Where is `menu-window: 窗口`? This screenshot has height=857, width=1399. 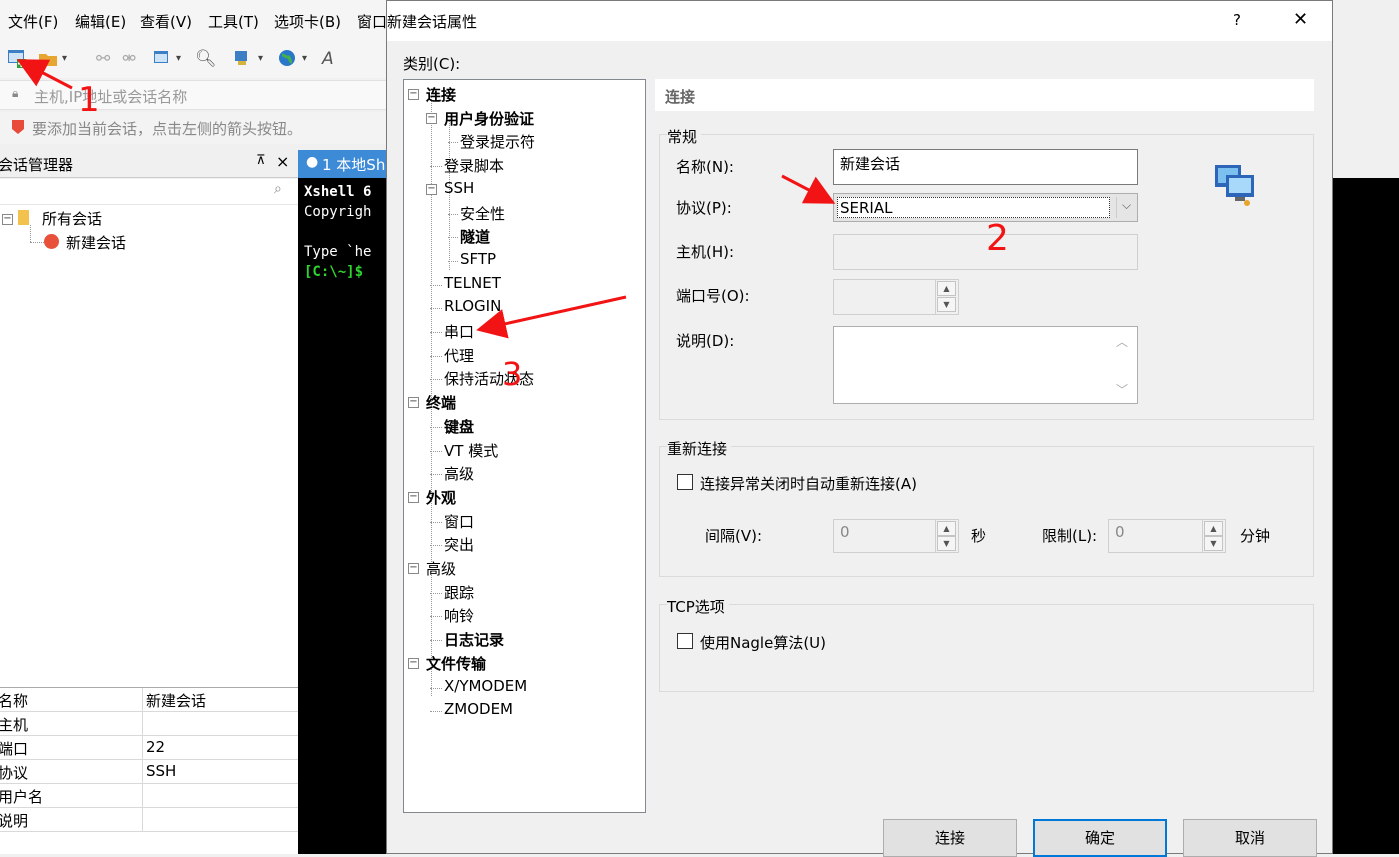
menu-window: 窗口 is located at coordinates (372, 21).